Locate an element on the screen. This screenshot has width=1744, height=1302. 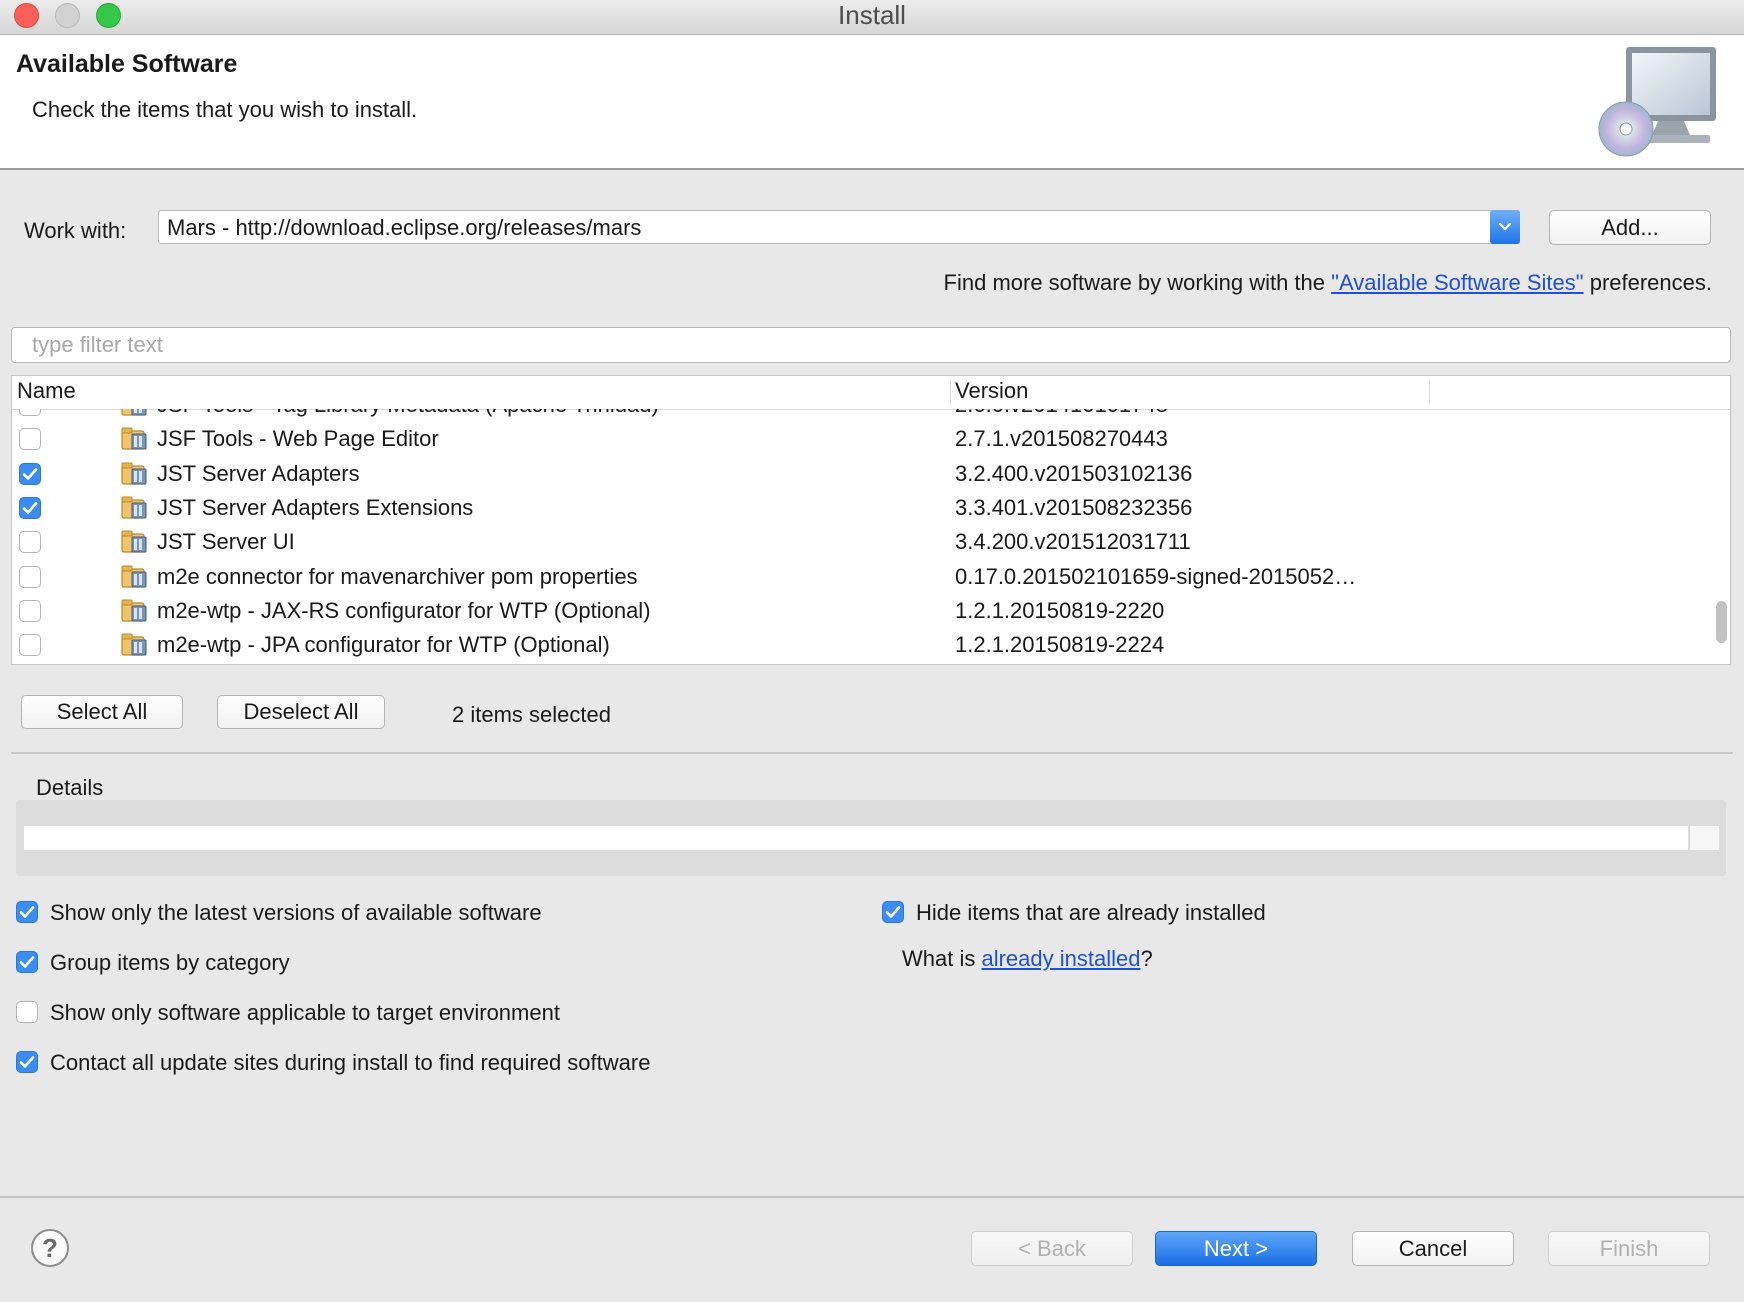
applicable-only-checkbox is located at coordinates (27, 1012).